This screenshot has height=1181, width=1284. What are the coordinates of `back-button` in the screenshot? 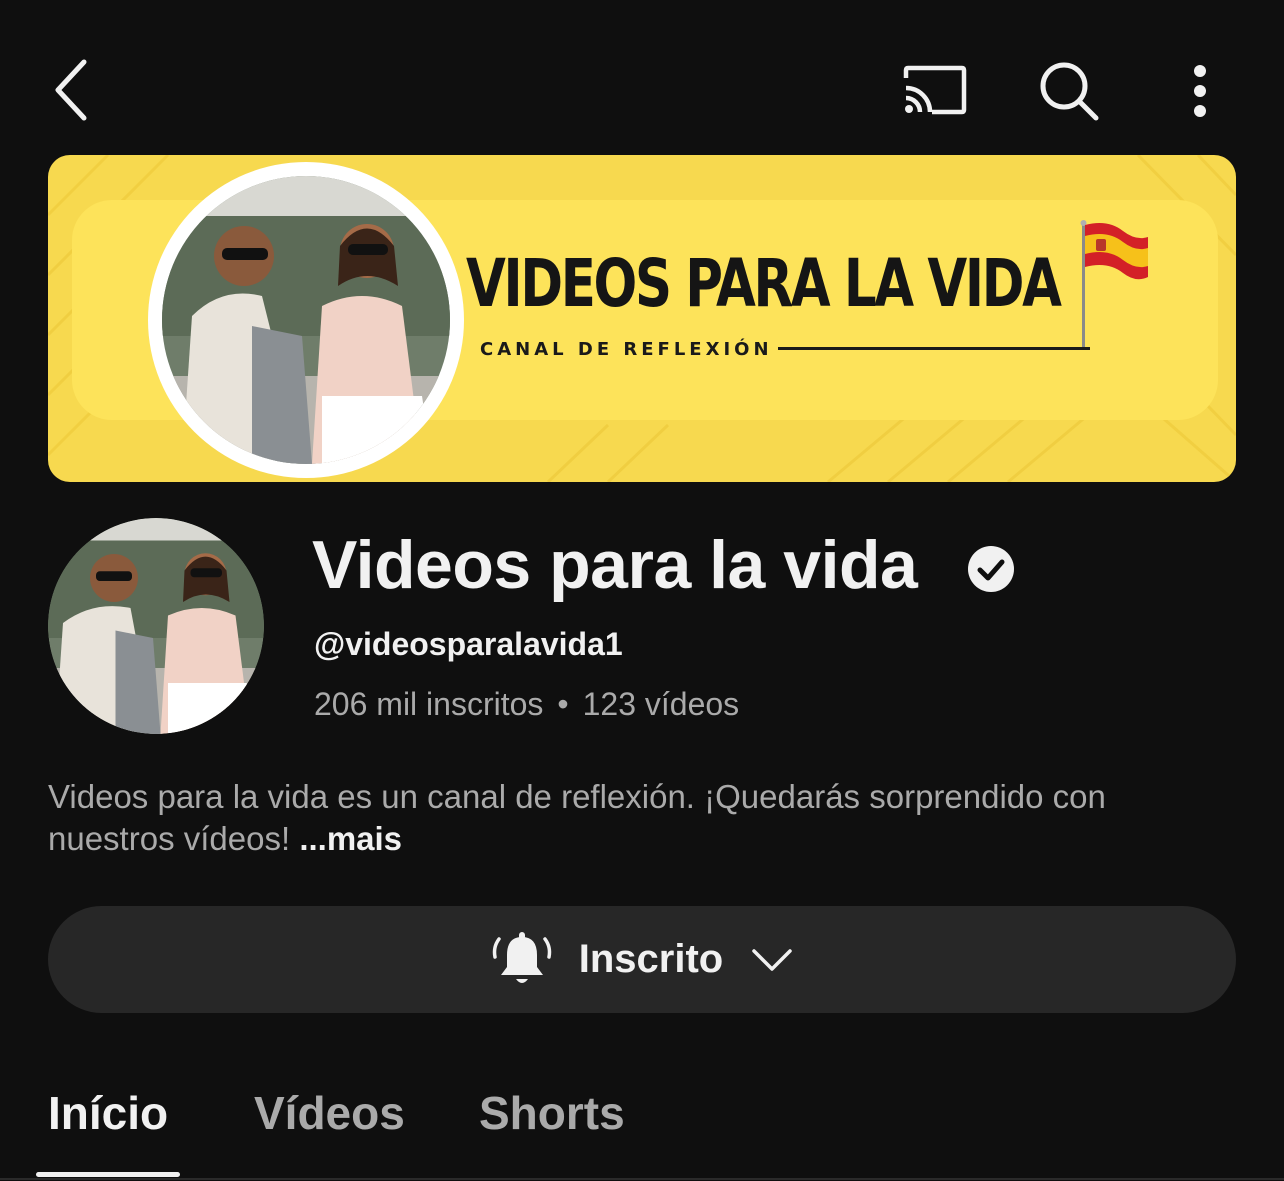 It's located at (72, 90).